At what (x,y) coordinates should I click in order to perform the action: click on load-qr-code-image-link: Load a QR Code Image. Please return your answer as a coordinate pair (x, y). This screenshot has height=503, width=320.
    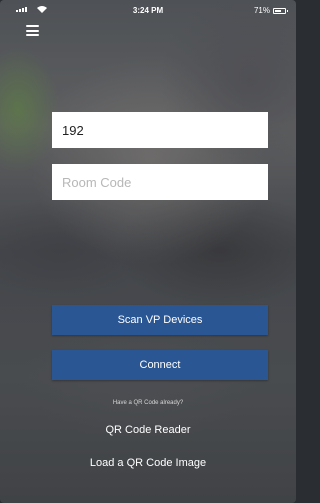
    Looking at the image, I should click on (148, 463).